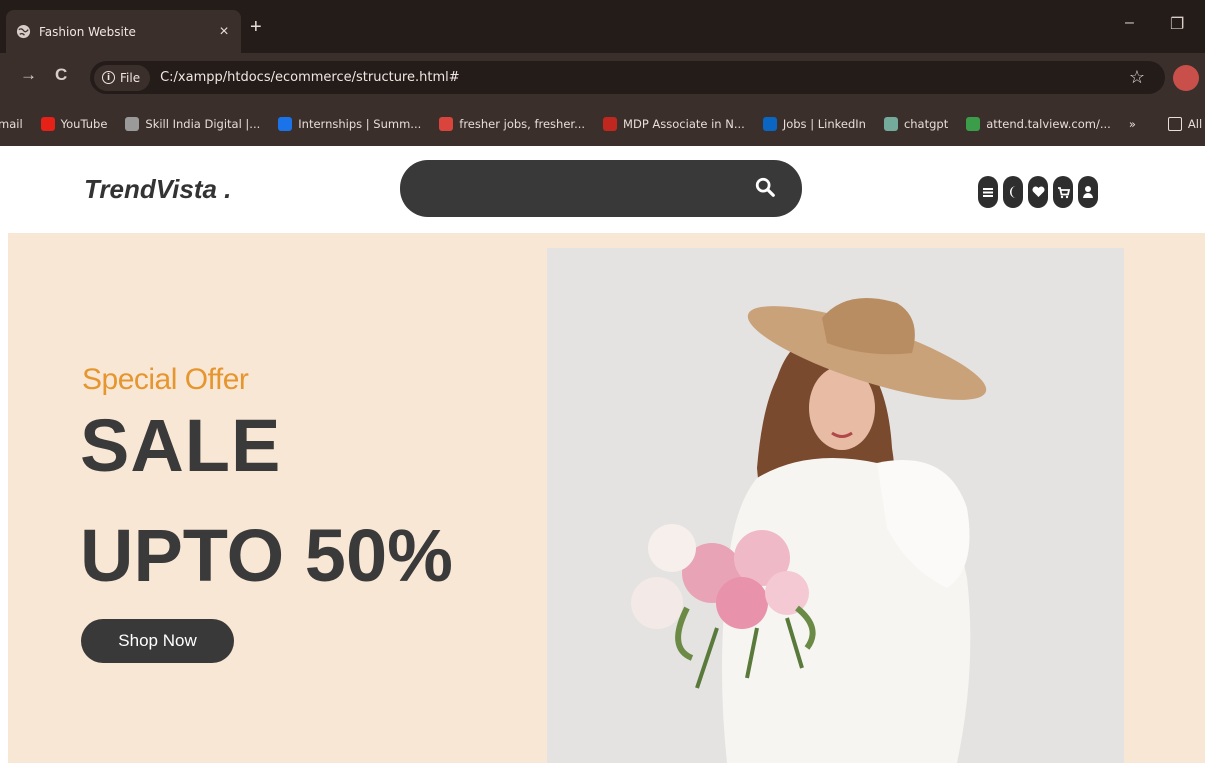  I want to click on bookmark-label: mail, so click(11, 123).